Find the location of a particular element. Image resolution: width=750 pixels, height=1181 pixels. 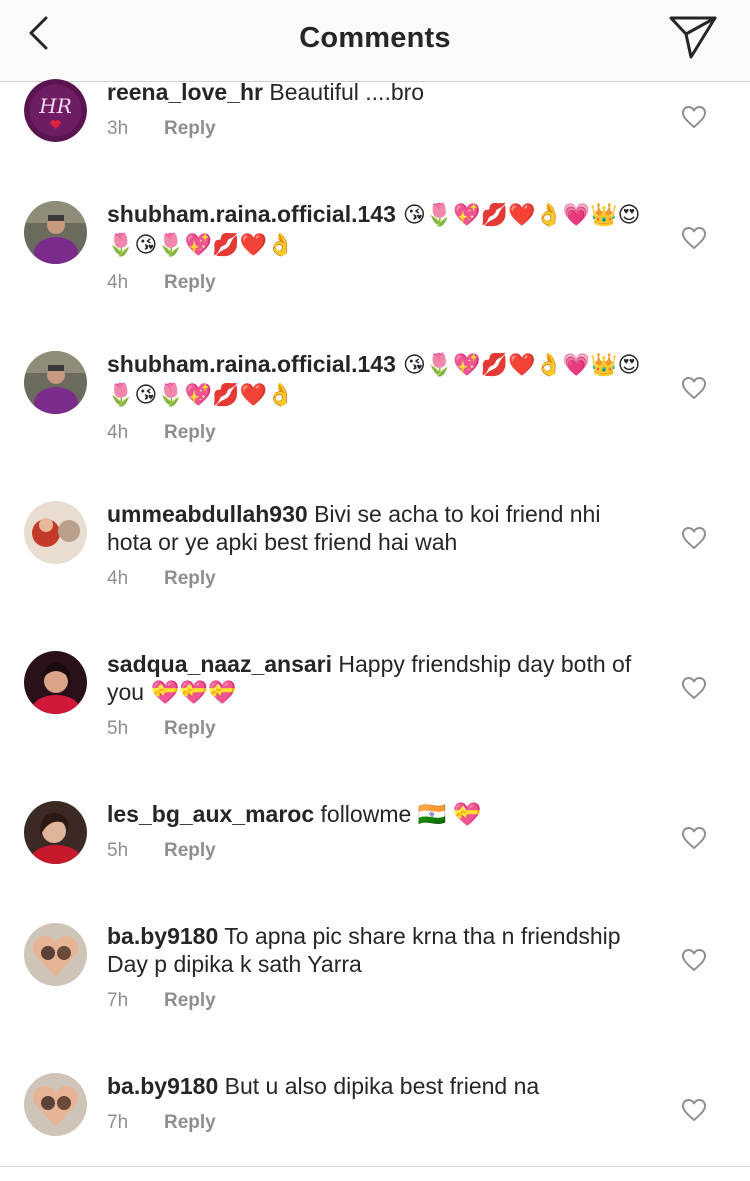

comment-message: But u also dipika best friend na is located at coordinates (379, 1086).